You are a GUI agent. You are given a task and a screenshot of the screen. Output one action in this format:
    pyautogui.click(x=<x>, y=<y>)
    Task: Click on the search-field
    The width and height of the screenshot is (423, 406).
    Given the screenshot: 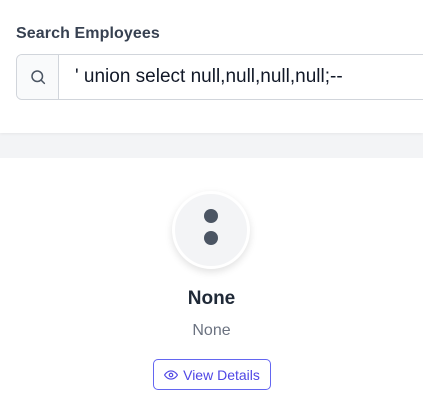 What is the action you would take?
    pyautogui.click(x=219, y=77)
    